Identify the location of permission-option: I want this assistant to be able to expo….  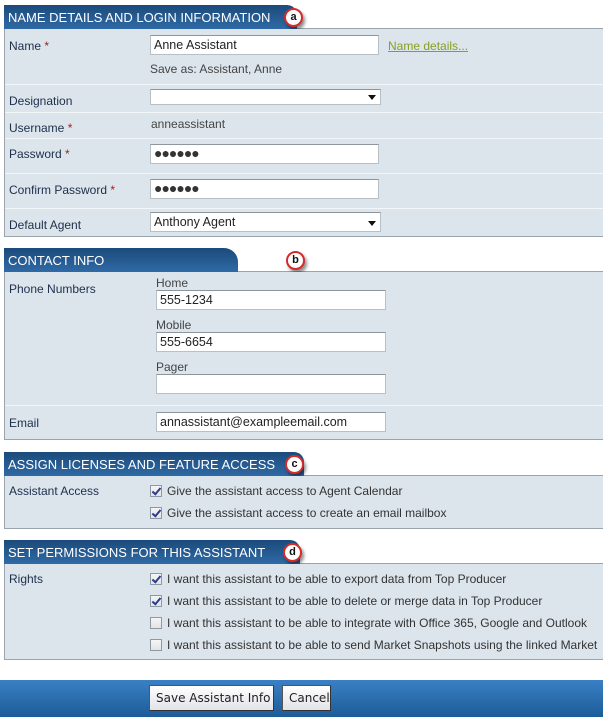
(328, 579).